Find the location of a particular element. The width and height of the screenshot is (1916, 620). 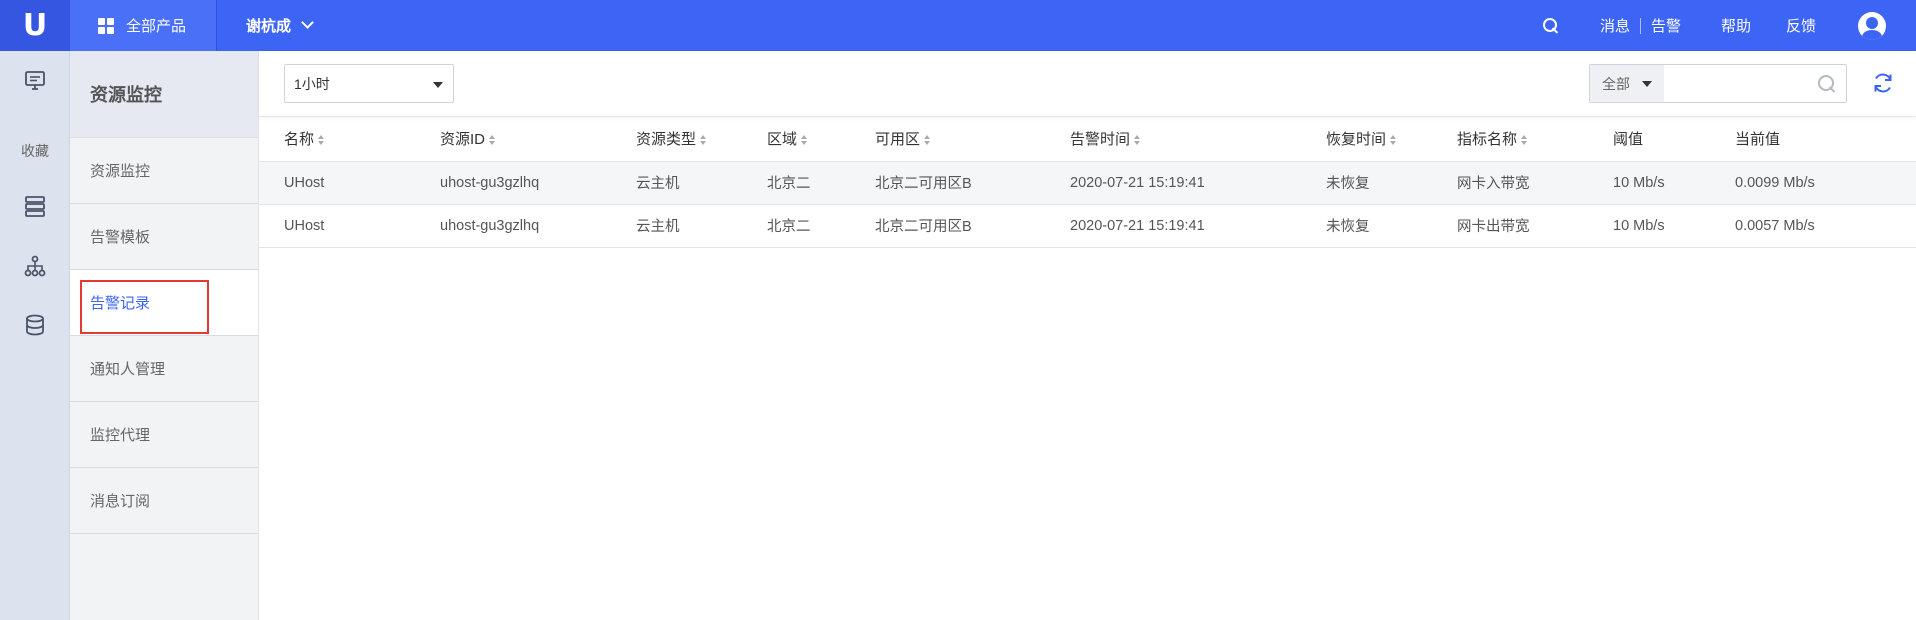

search-box: 全部 is located at coordinates (1718, 83).